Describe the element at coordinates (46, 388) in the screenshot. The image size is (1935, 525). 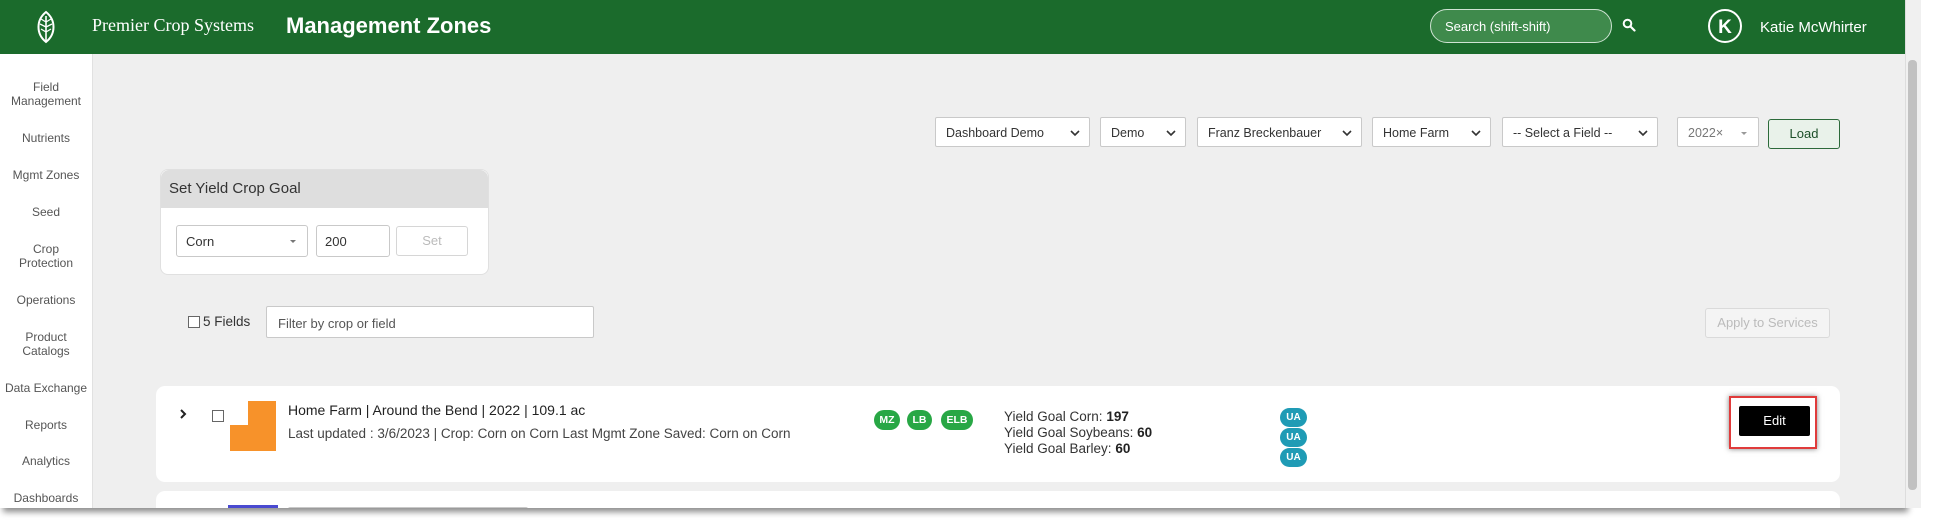
I see `sidebar-item-data-exchange: Data Exchange` at that location.